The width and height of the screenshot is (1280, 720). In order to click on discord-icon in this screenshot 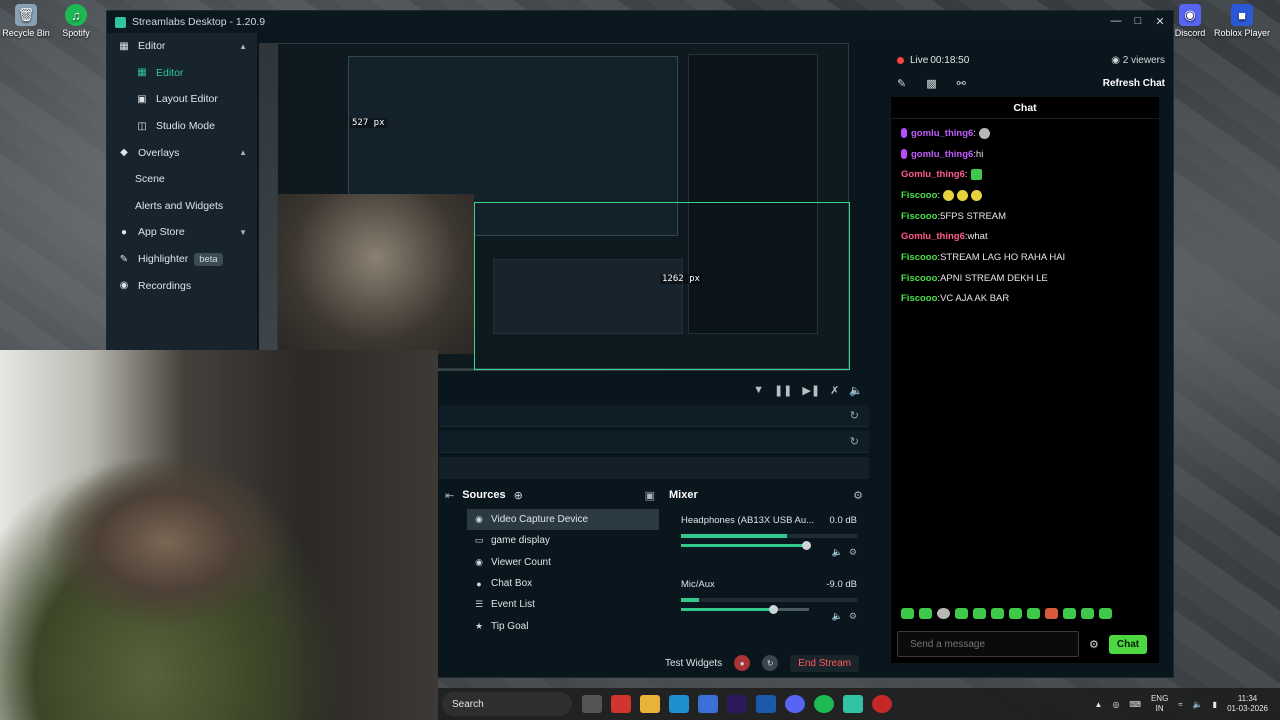, I will do `click(795, 704)`.